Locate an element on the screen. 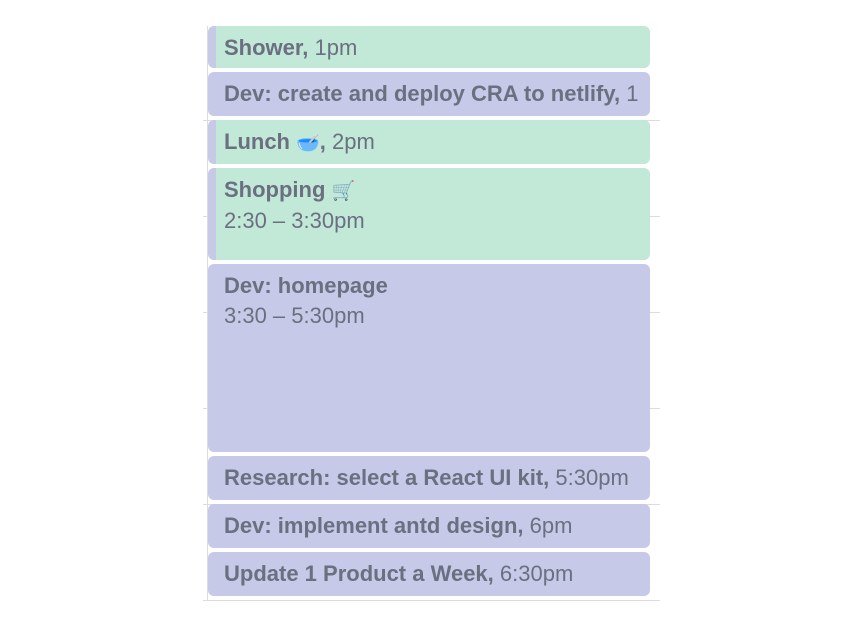 Image resolution: width=862 pixels, height=624 pixels. event-time: 1pm is located at coordinates (336, 47).